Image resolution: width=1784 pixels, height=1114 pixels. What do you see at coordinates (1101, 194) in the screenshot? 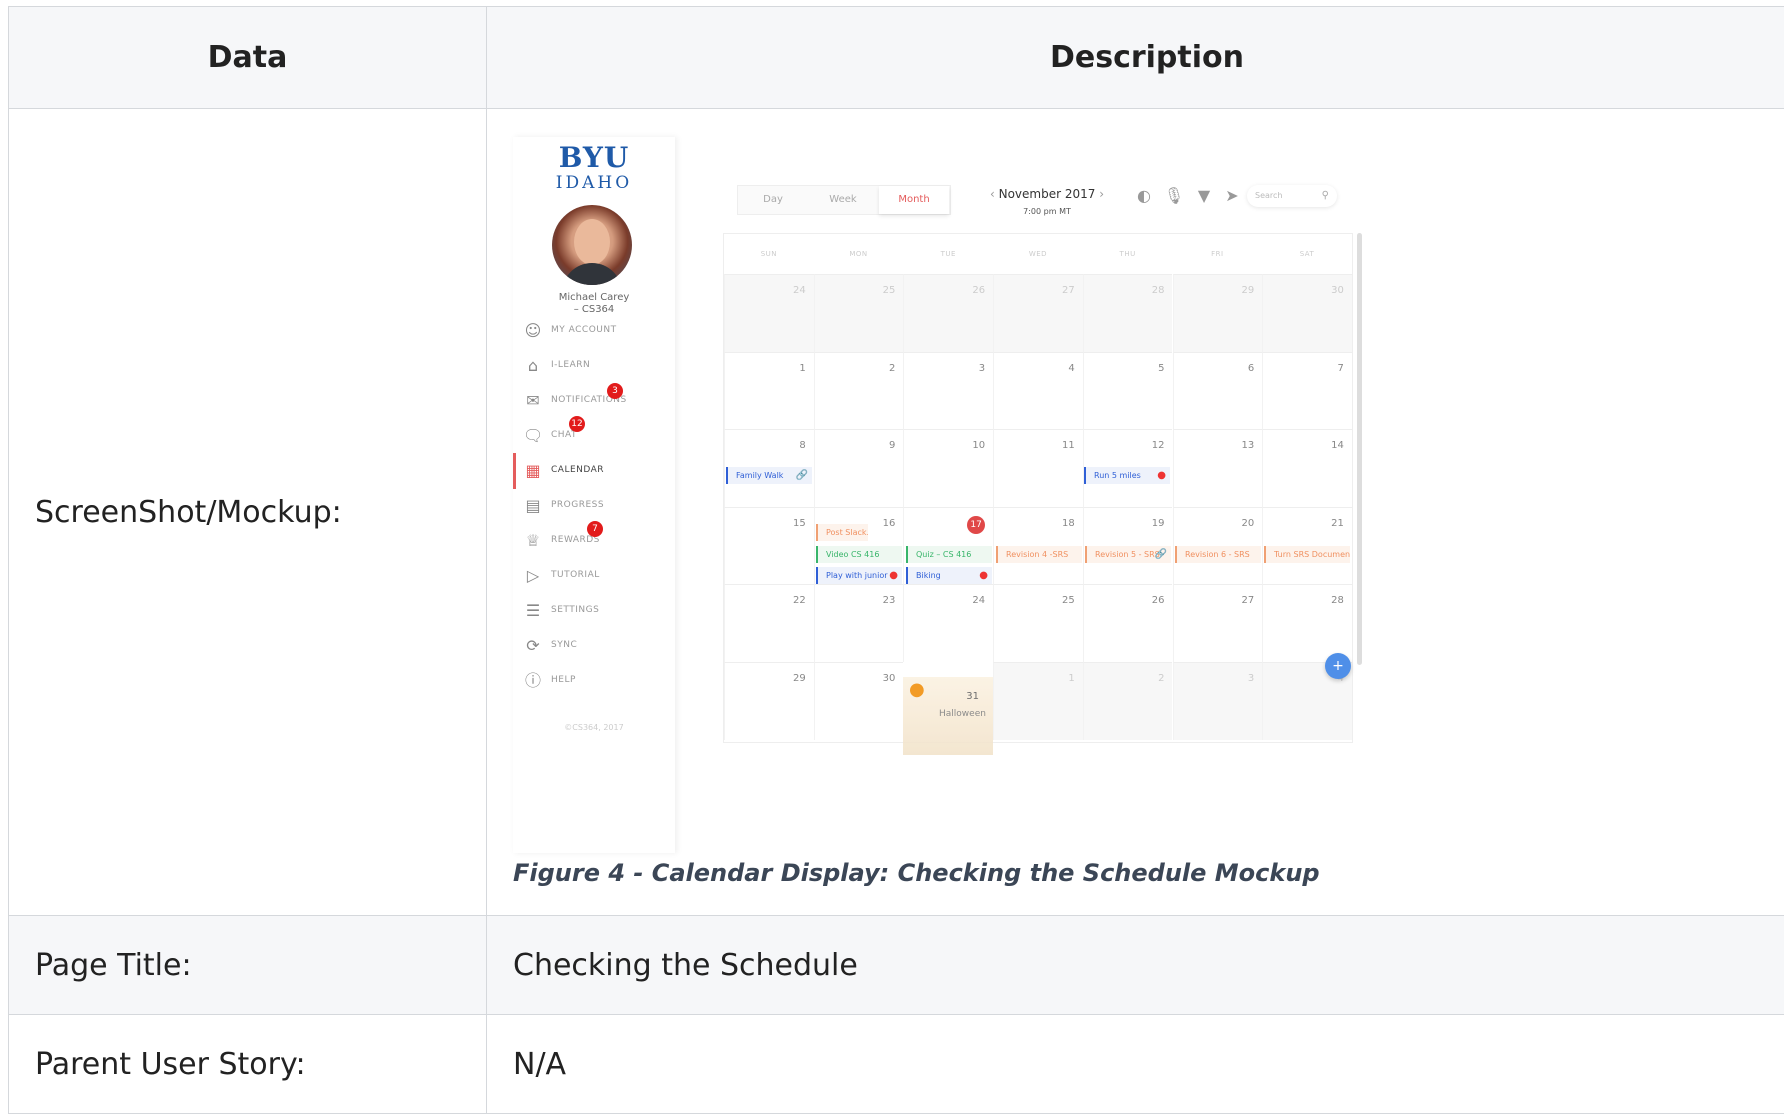
I see `next-month-icon: ›` at bounding box center [1101, 194].